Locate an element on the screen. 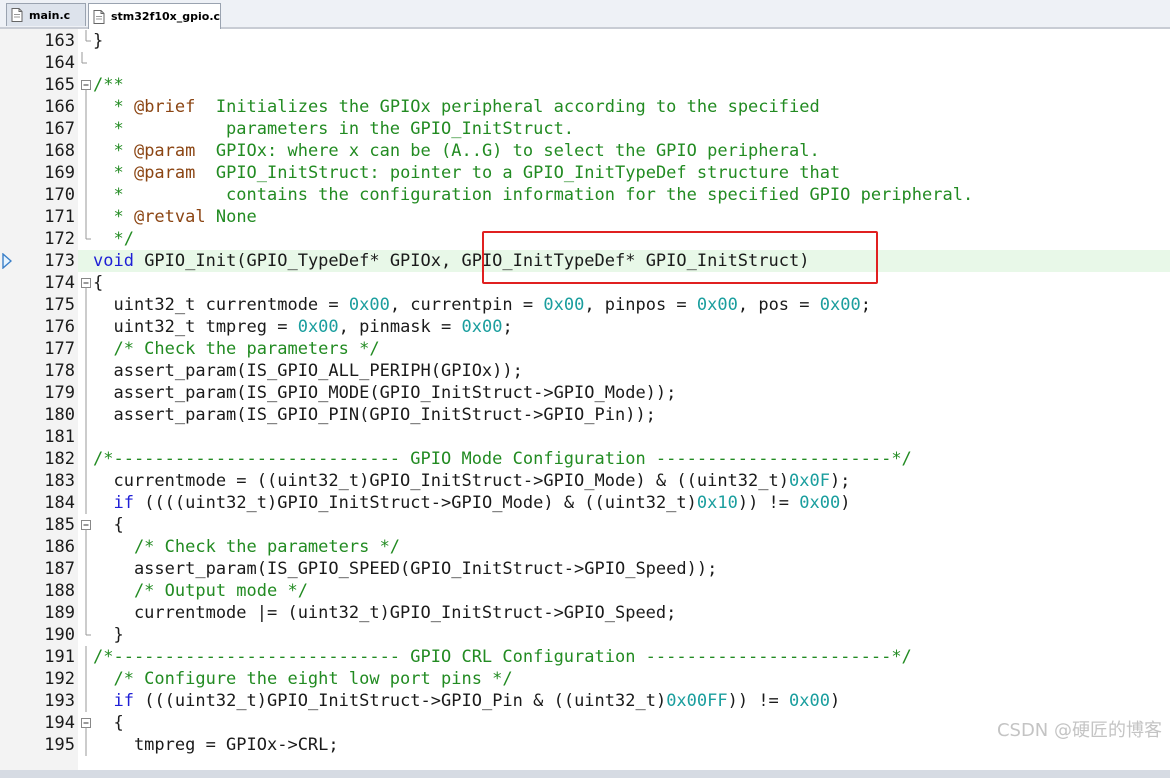 This screenshot has width=1170, height=778. code-text: /* Configure the eight low port pins */ is located at coordinates (302, 679).